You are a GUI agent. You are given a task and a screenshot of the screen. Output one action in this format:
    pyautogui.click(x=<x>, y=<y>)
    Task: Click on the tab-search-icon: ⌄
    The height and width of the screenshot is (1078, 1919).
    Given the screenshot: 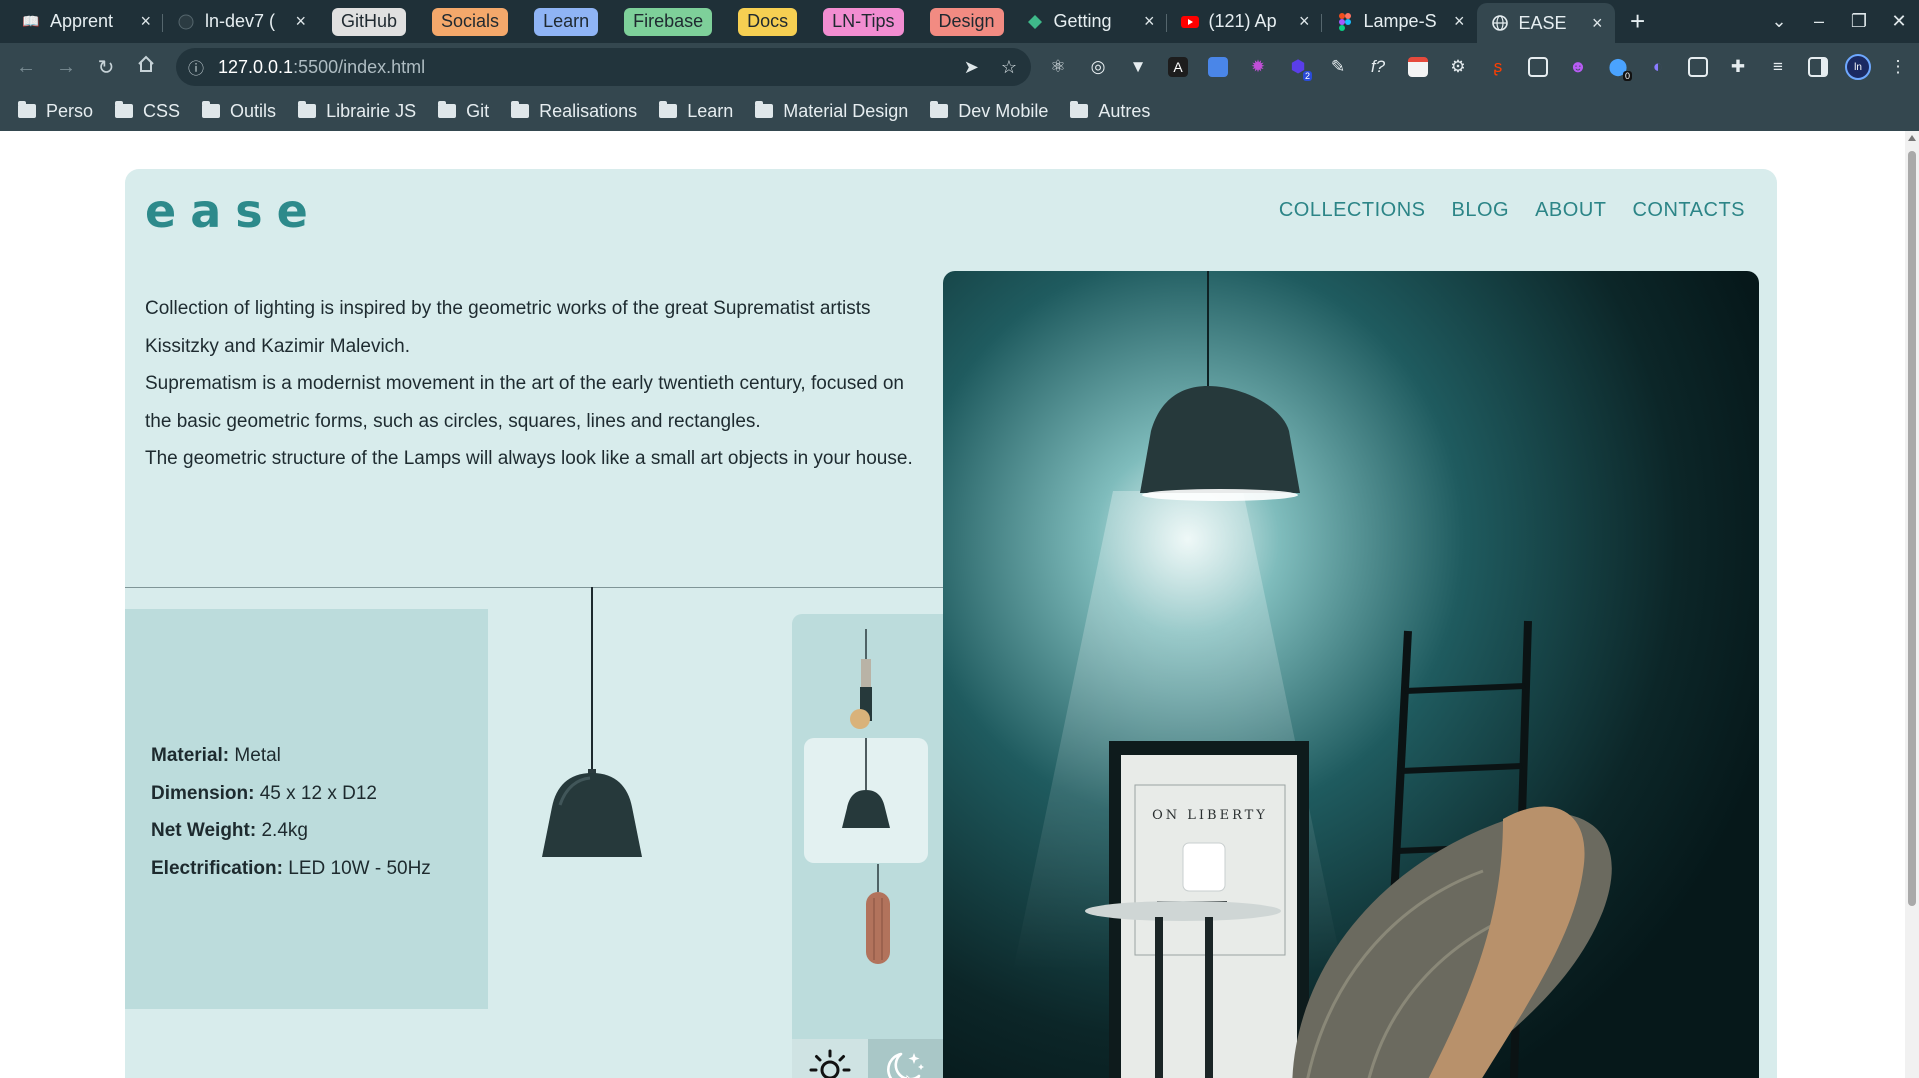 What is the action you would take?
    pyautogui.click(x=1779, y=21)
    